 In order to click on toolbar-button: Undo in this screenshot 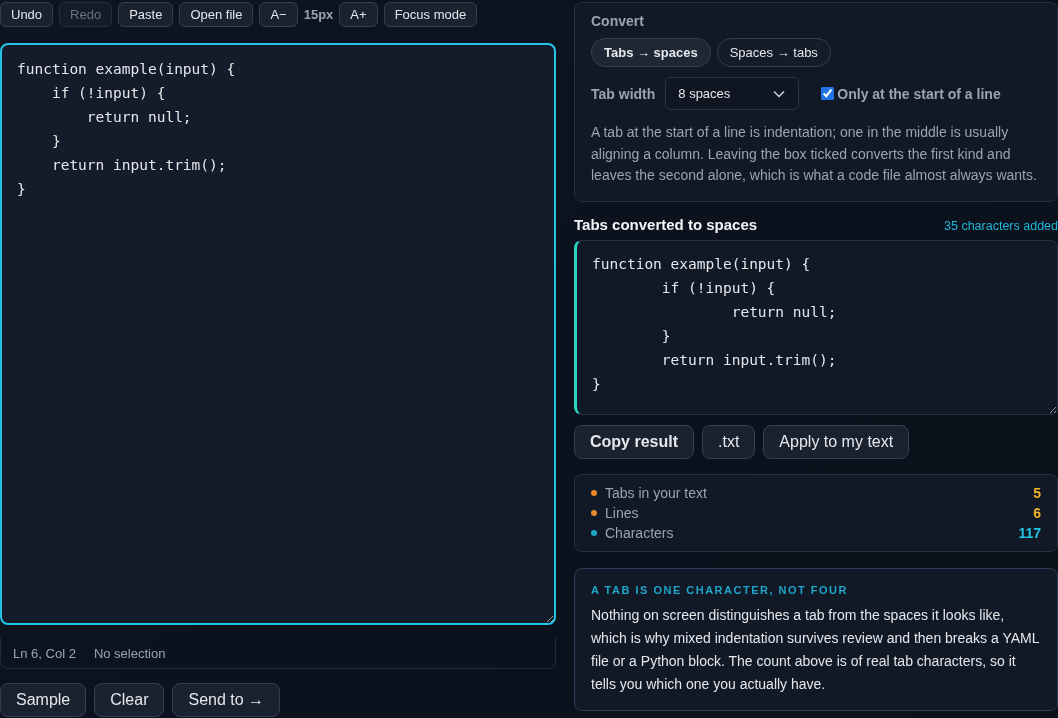, I will do `click(27, 14)`.